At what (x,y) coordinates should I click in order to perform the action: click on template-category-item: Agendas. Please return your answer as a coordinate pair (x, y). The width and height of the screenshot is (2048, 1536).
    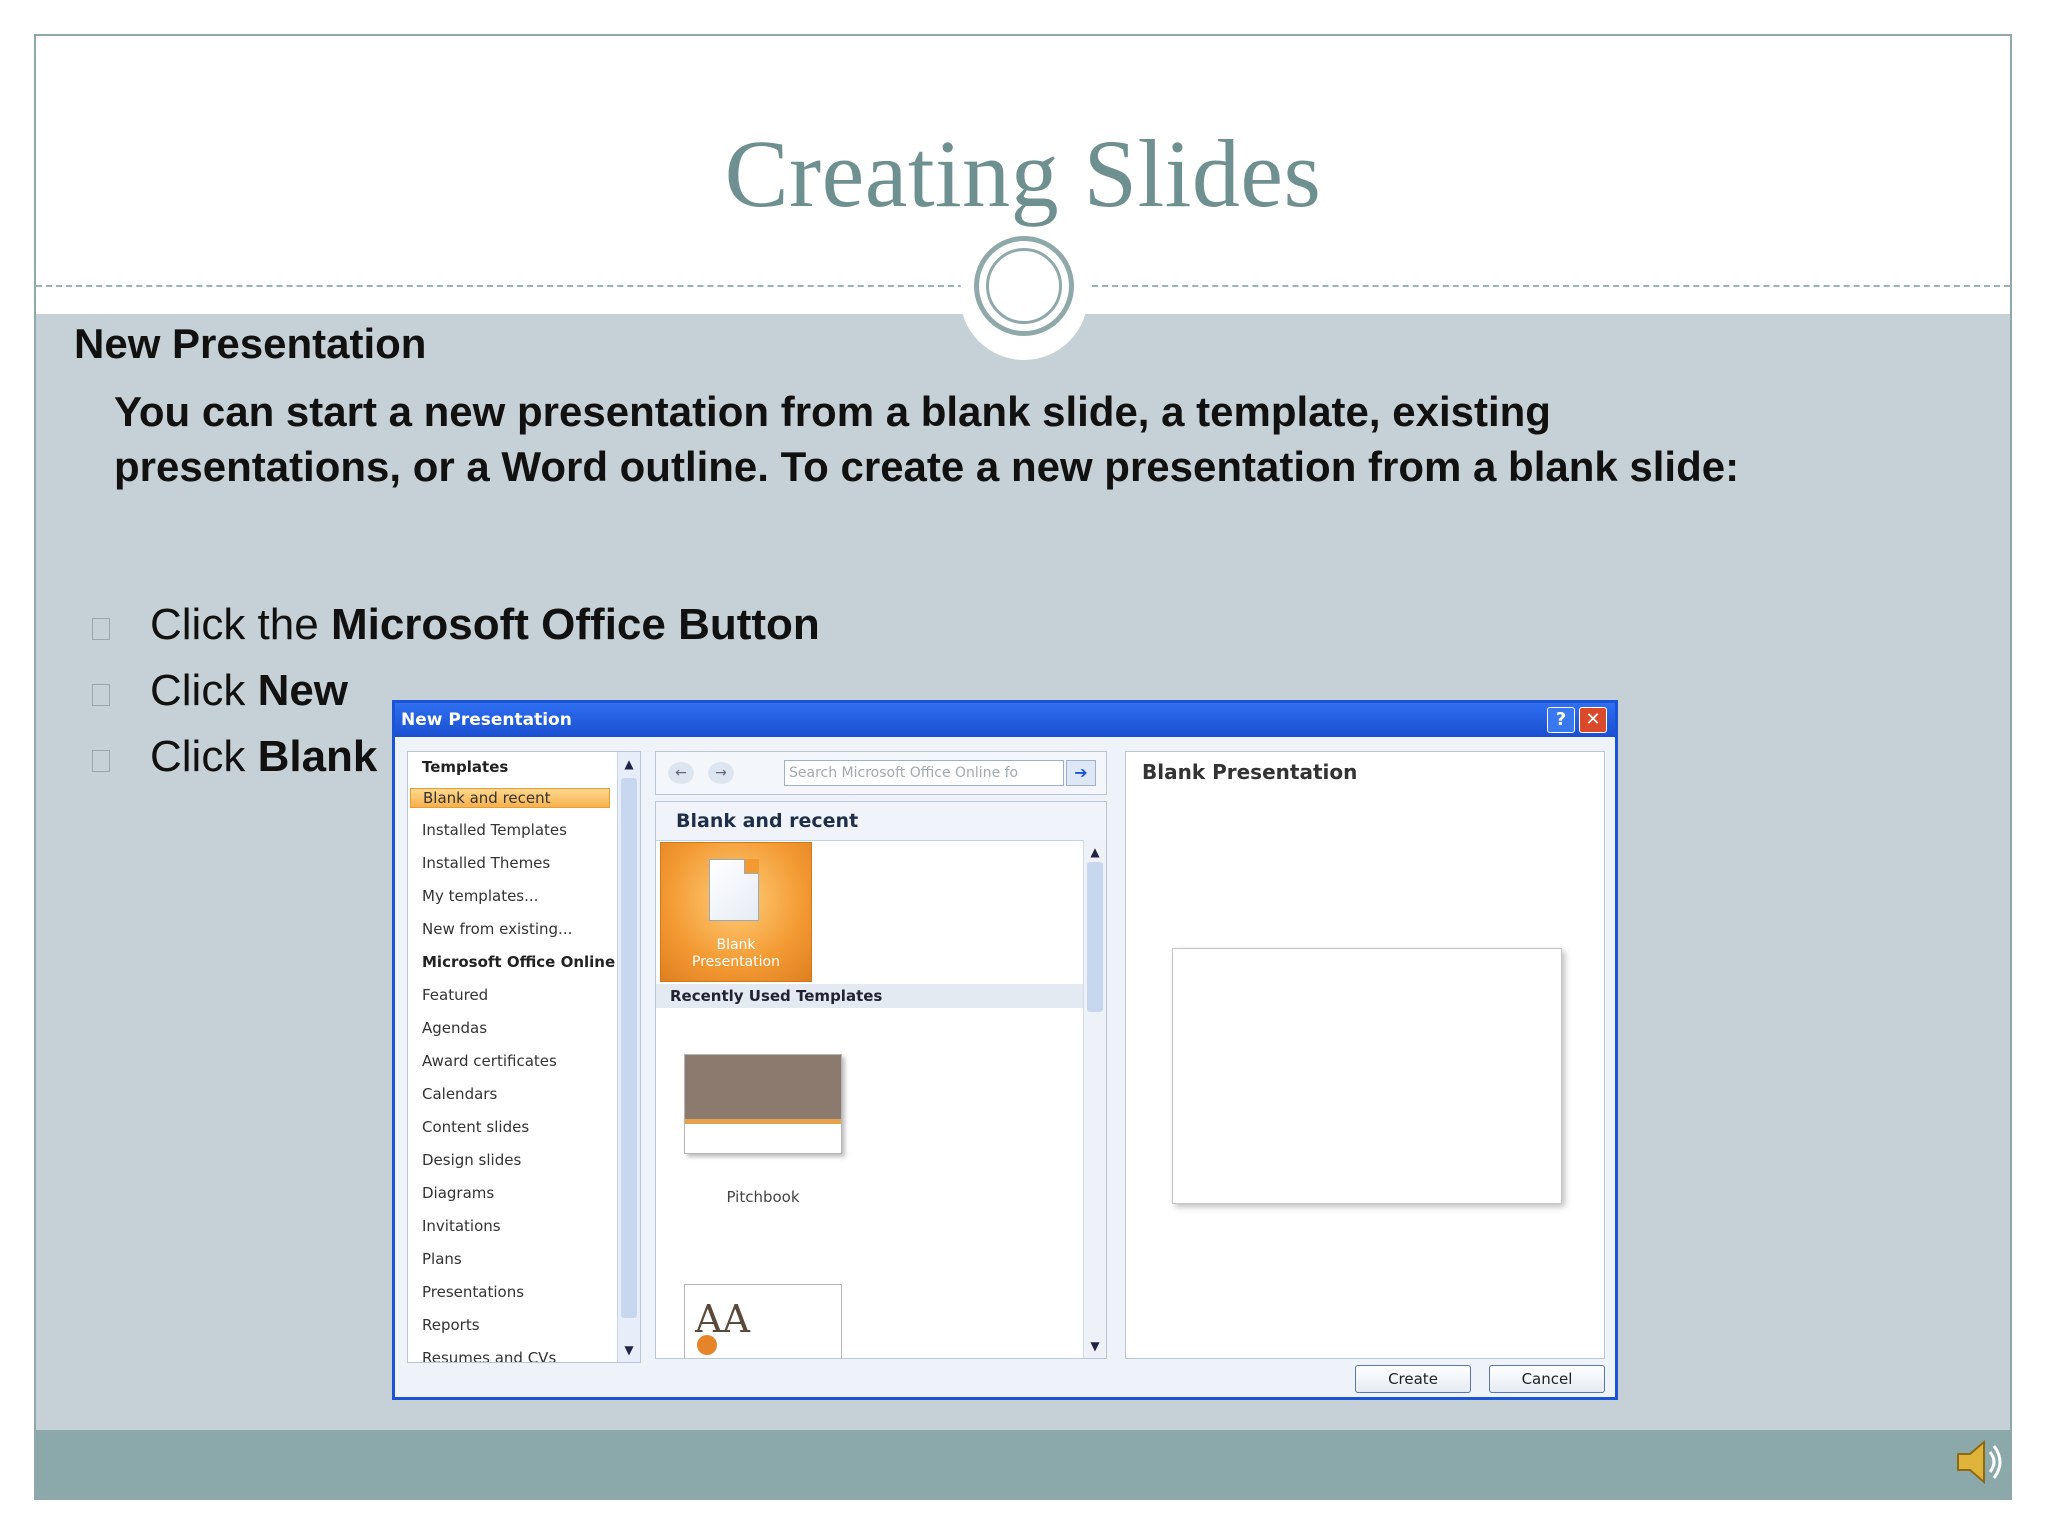
    Looking at the image, I should click on (454, 1028).